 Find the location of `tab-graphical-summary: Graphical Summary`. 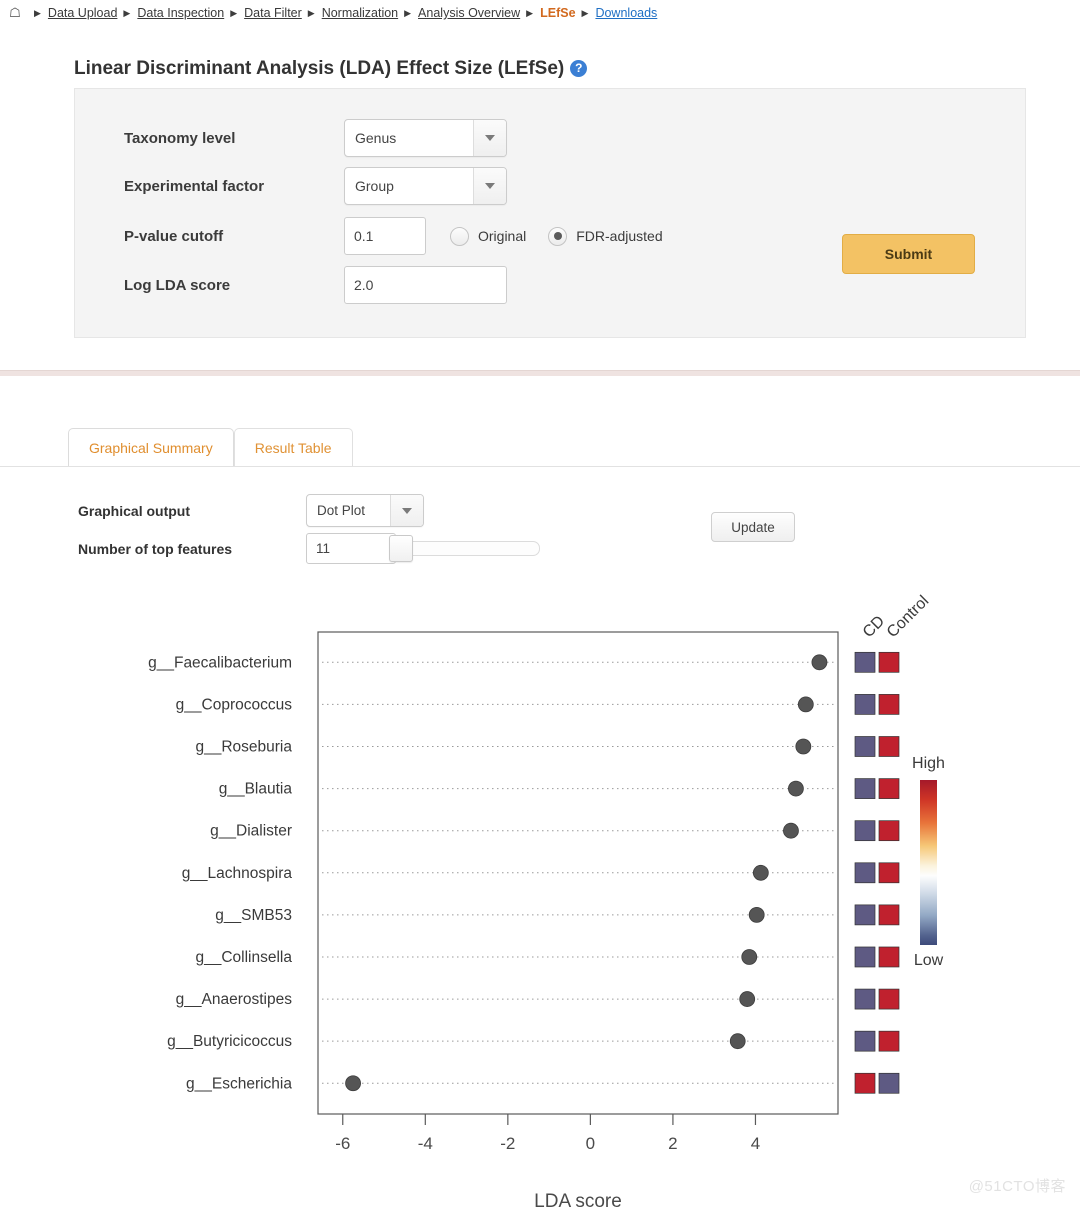

tab-graphical-summary: Graphical Summary is located at coordinates (151, 447).